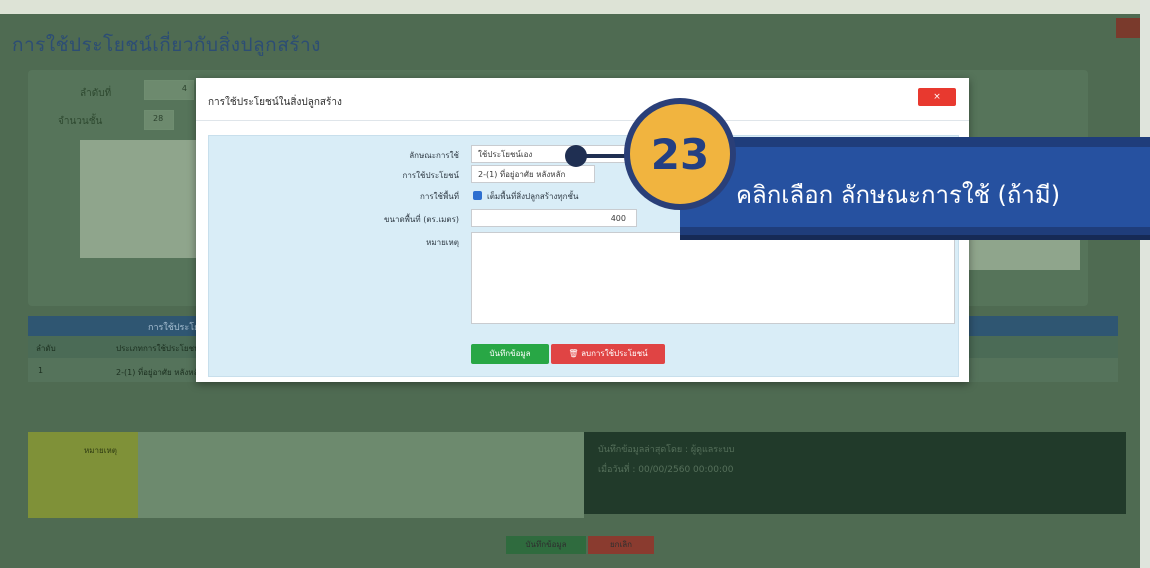  Describe the element at coordinates (361, 475) in the screenshot. I see `note-textarea` at that location.